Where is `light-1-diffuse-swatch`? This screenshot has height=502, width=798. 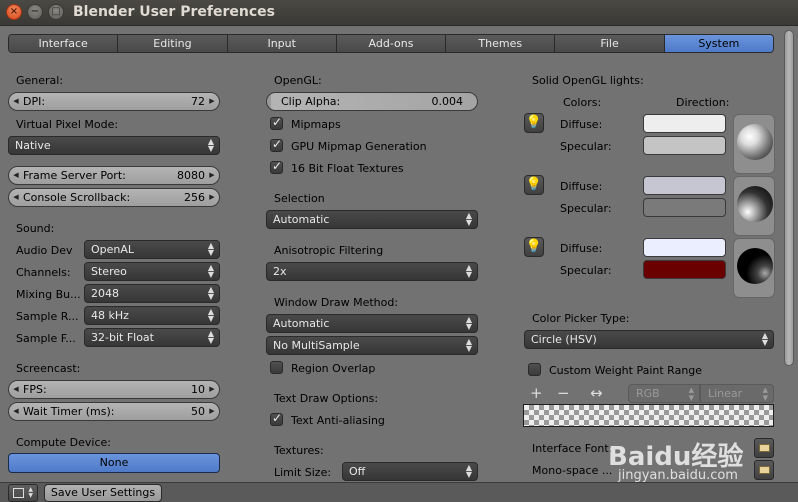 light-1-diffuse-swatch is located at coordinates (684, 123).